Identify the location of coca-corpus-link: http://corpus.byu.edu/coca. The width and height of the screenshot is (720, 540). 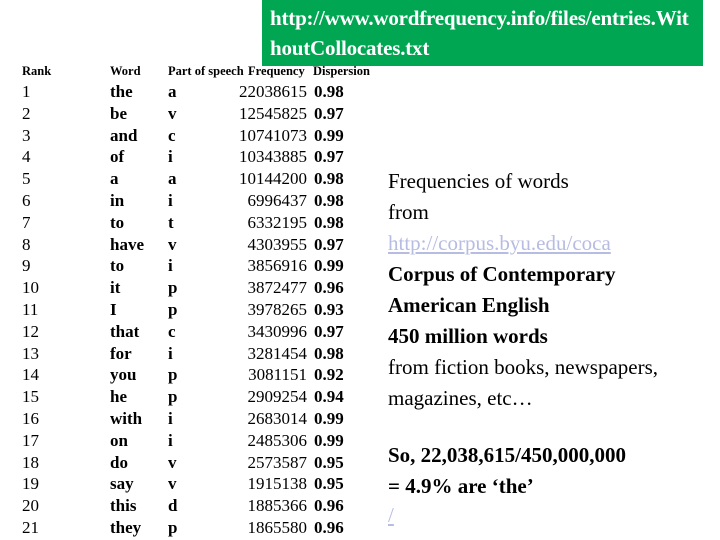
(548, 243).